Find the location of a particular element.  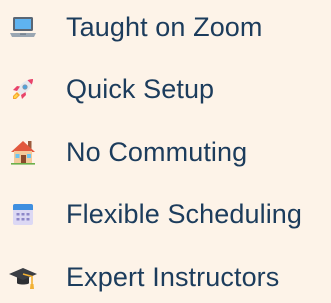

graduation-cap-icon is located at coordinates (23, 277).